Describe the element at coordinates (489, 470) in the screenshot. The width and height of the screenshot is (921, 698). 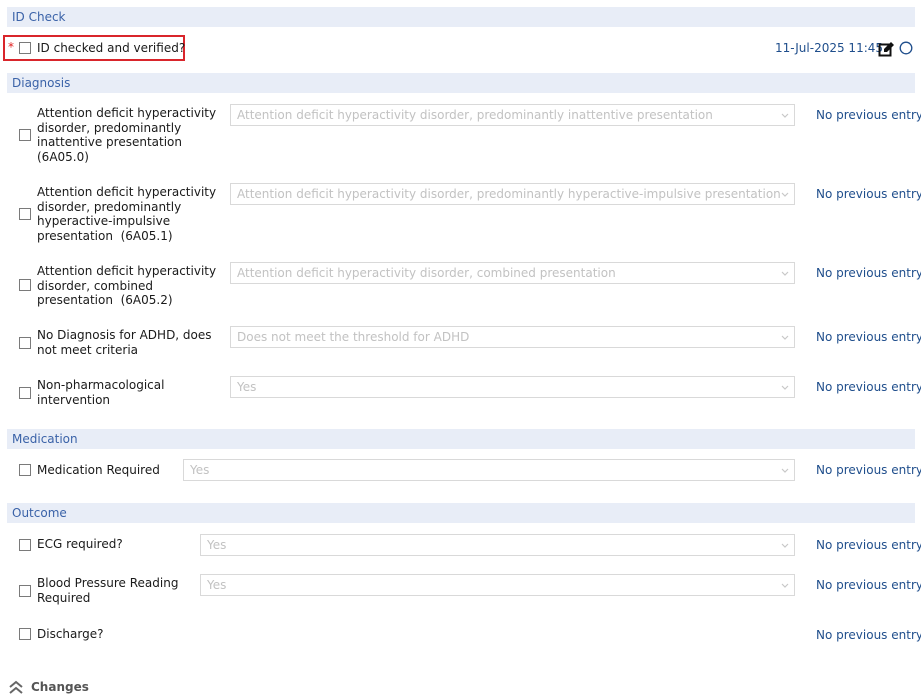
I see `medication-dropdown: Yes` at that location.